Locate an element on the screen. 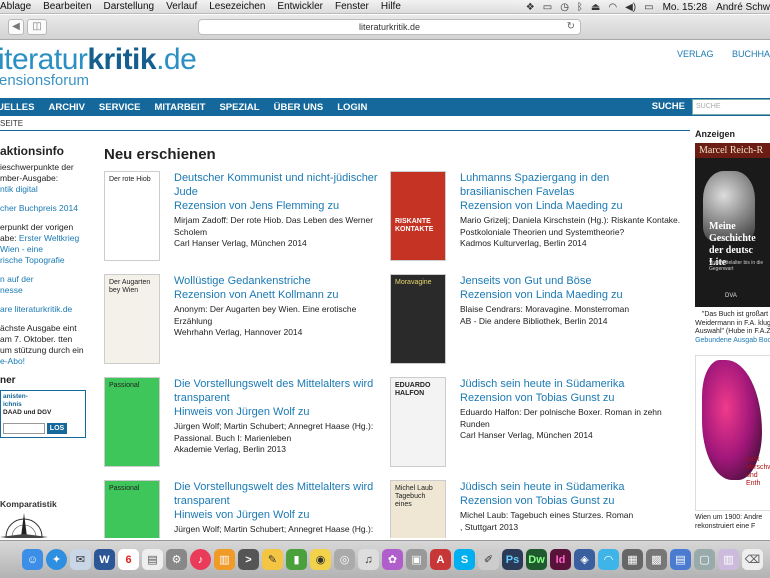  airplay-icon: ▭ is located at coordinates (547, 7).